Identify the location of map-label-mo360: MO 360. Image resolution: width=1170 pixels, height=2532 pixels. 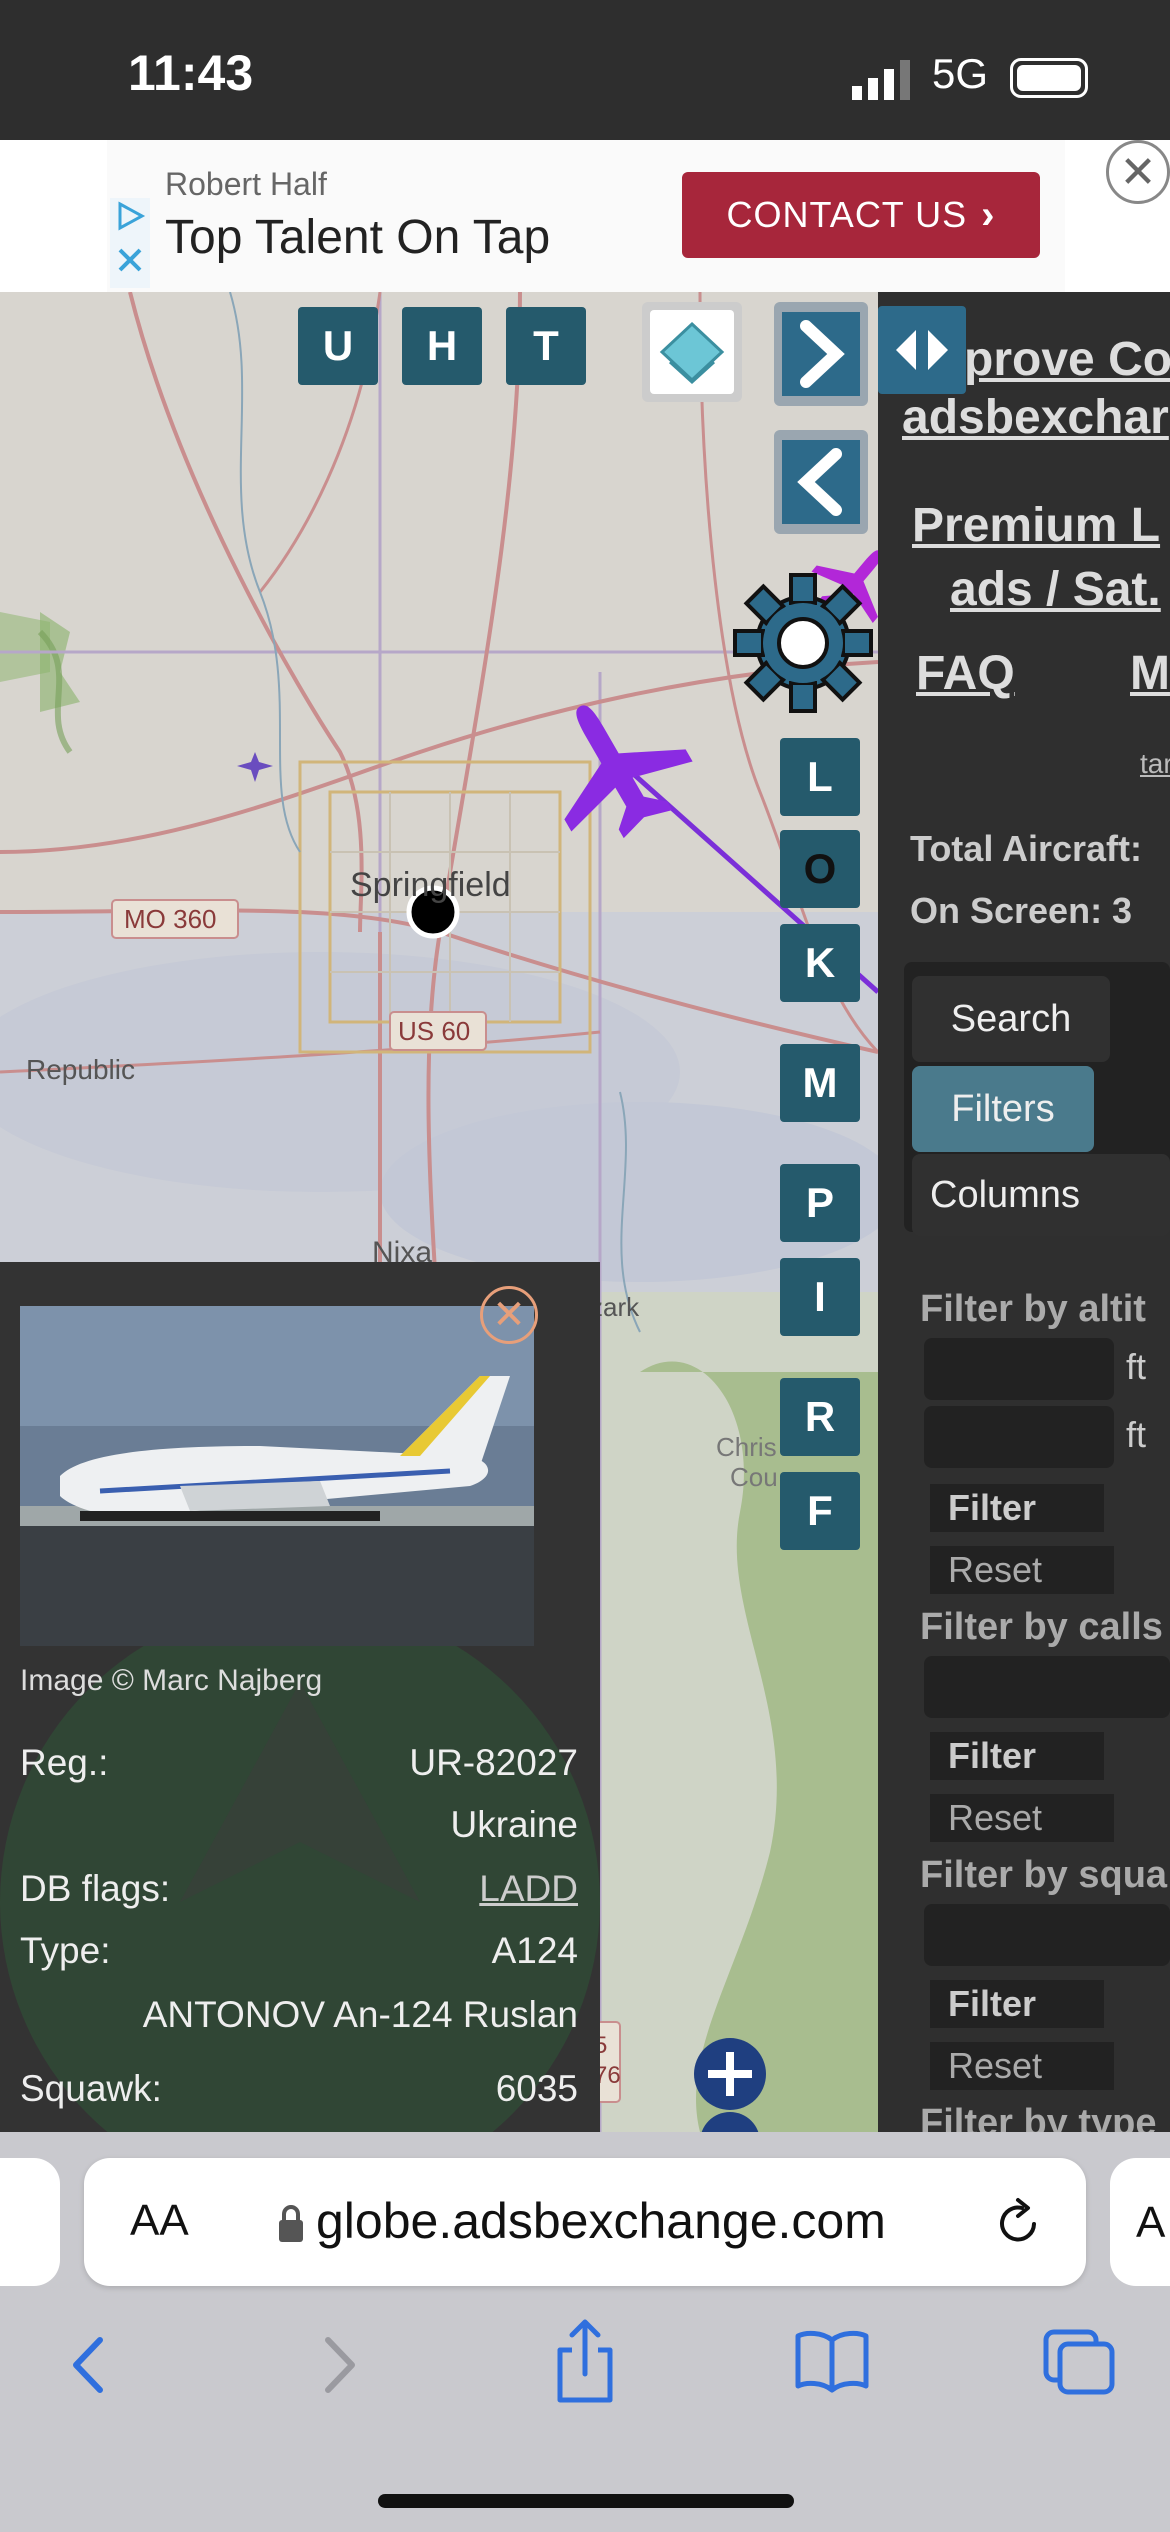
(170, 919).